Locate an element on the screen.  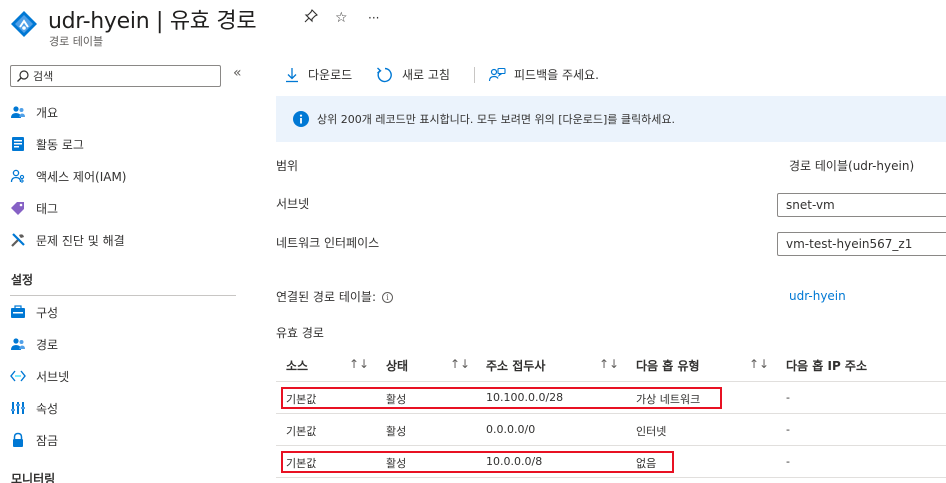
row3-next-hop-ip: - is located at coordinates (788, 461).